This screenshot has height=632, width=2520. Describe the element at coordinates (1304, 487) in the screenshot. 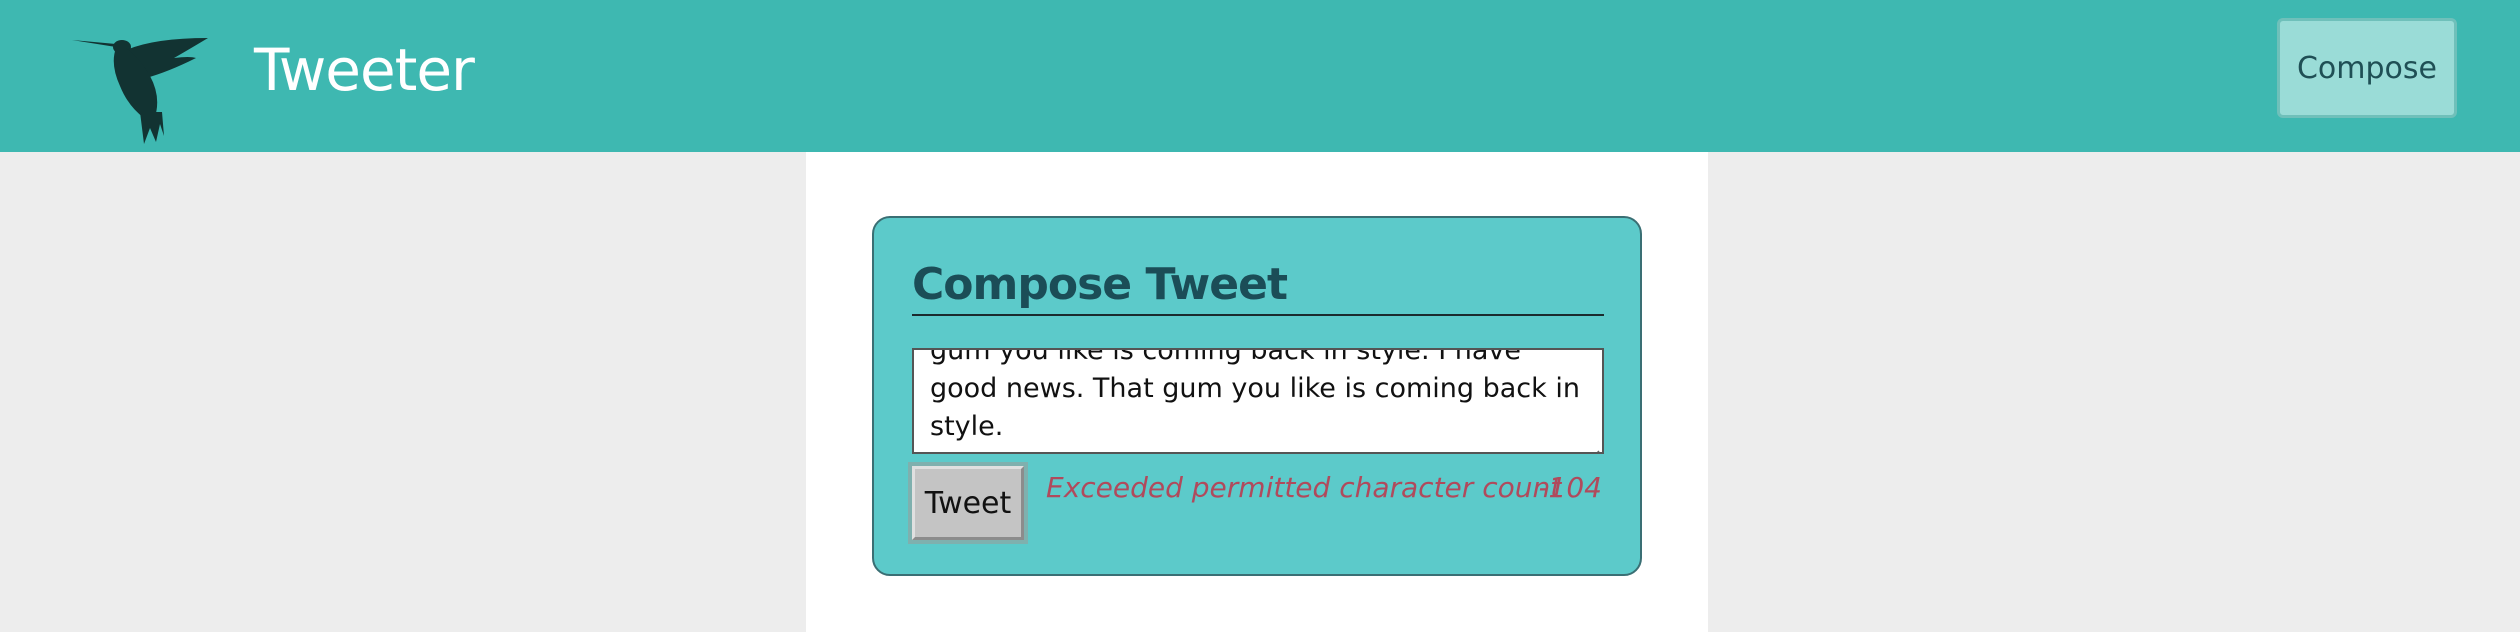

I see `error-message: Exceeded permitted character count` at that location.